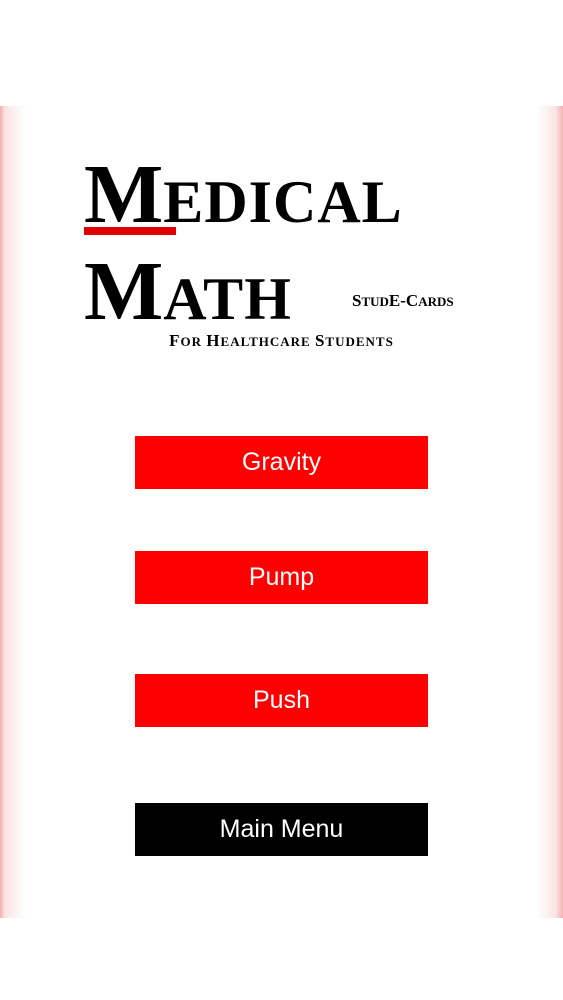  What do you see at coordinates (130, 231) in the screenshot?
I see `logo-accent-underline` at bounding box center [130, 231].